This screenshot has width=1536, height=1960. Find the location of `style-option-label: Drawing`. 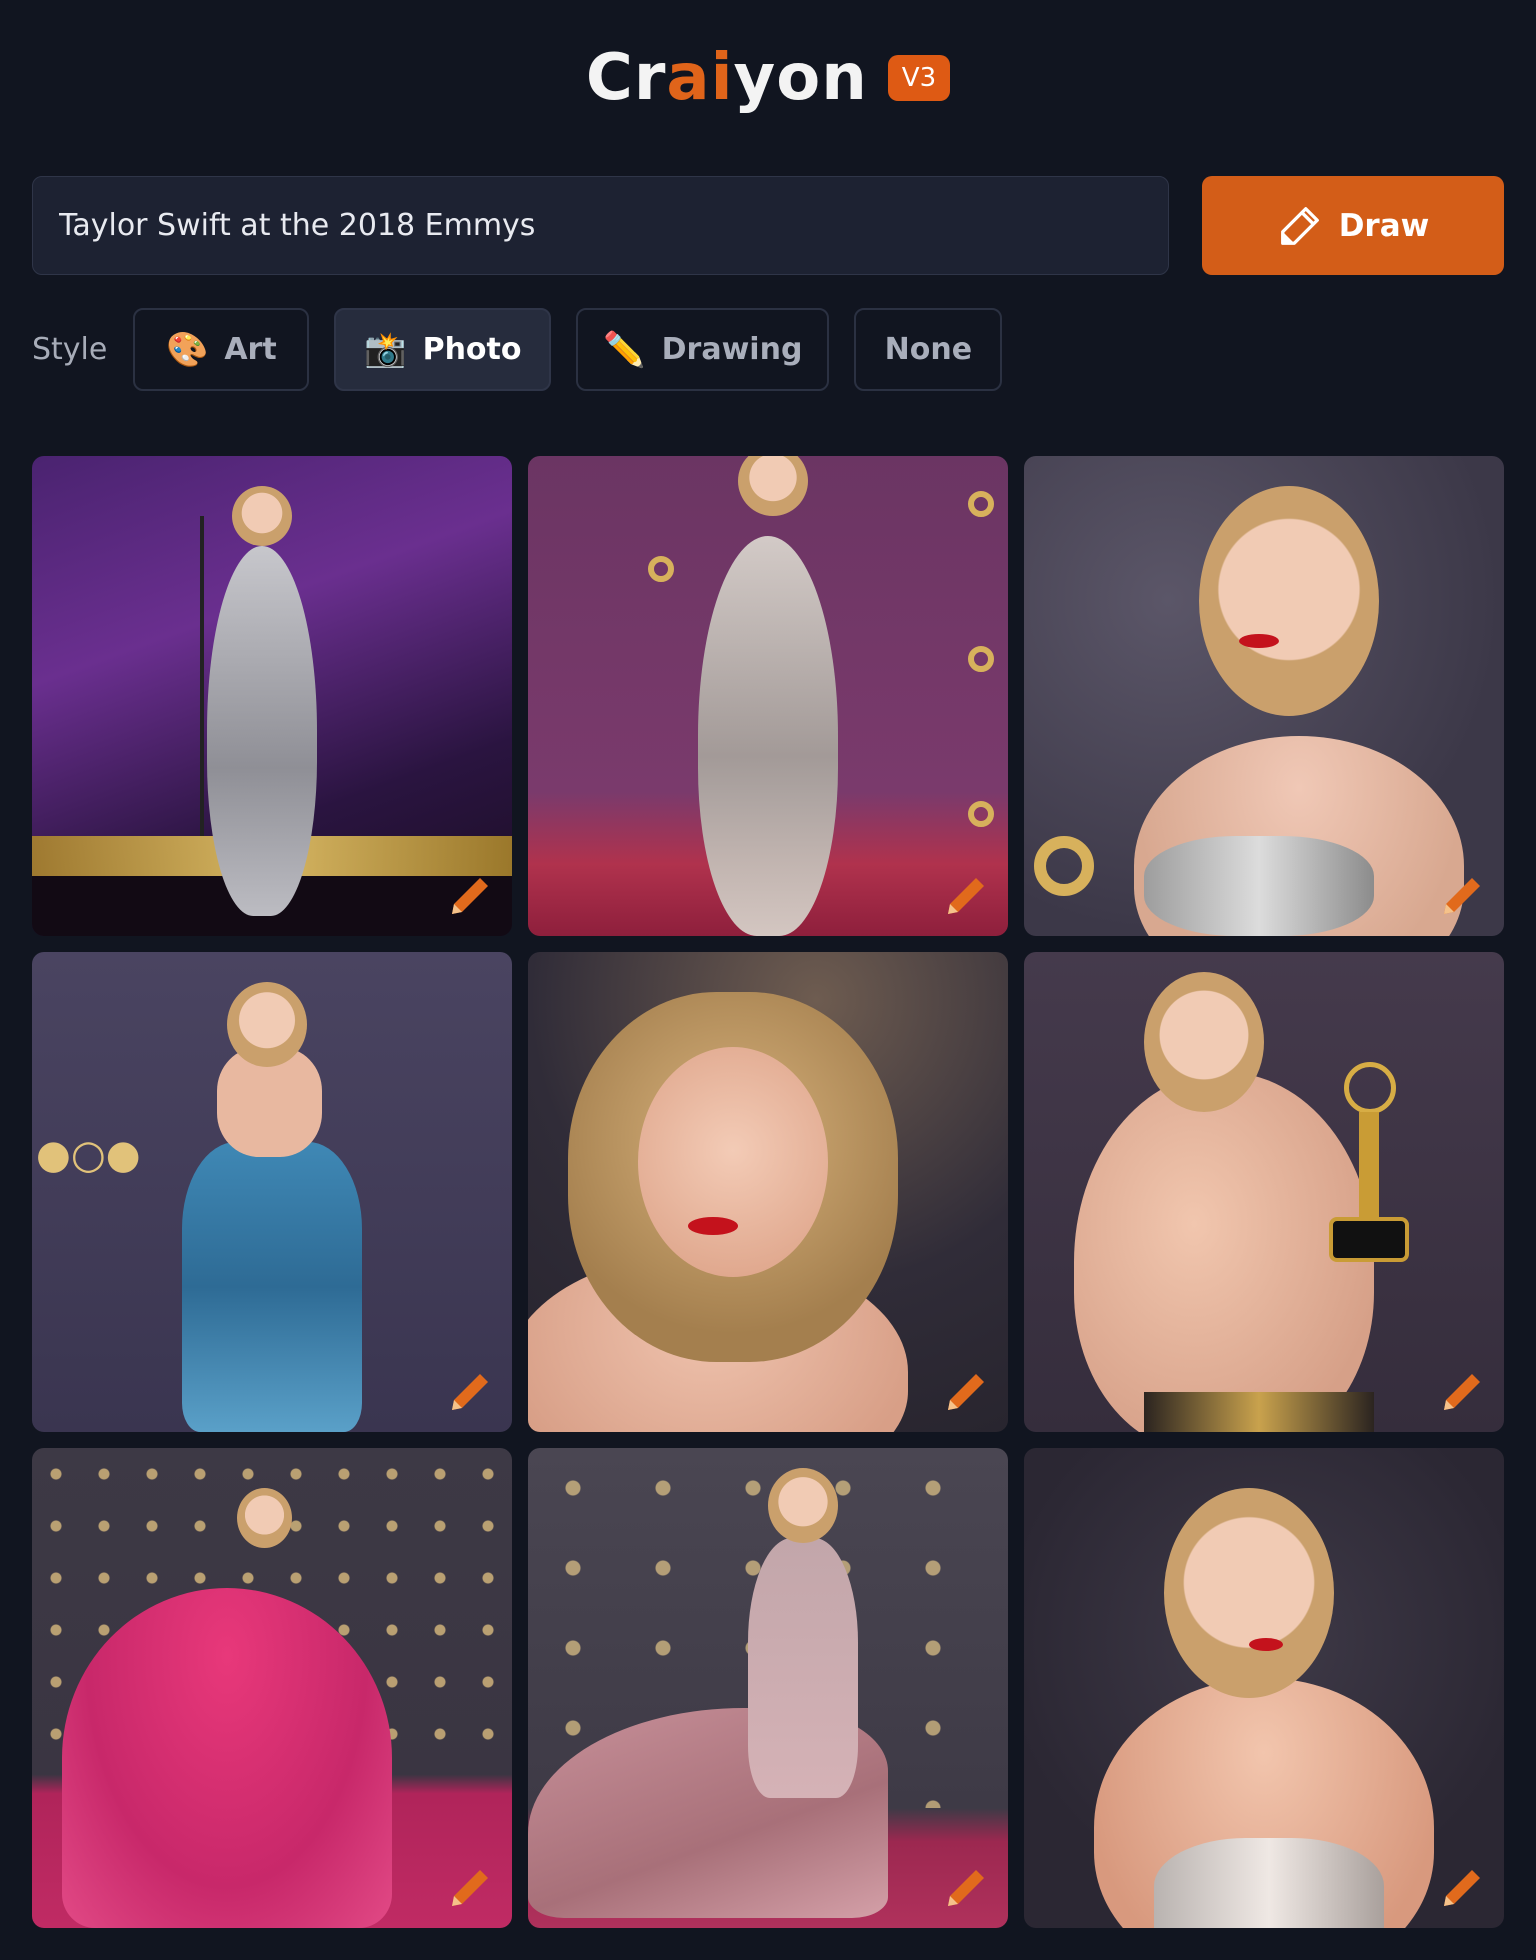

style-option-label: Drawing is located at coordinates (732, 349).